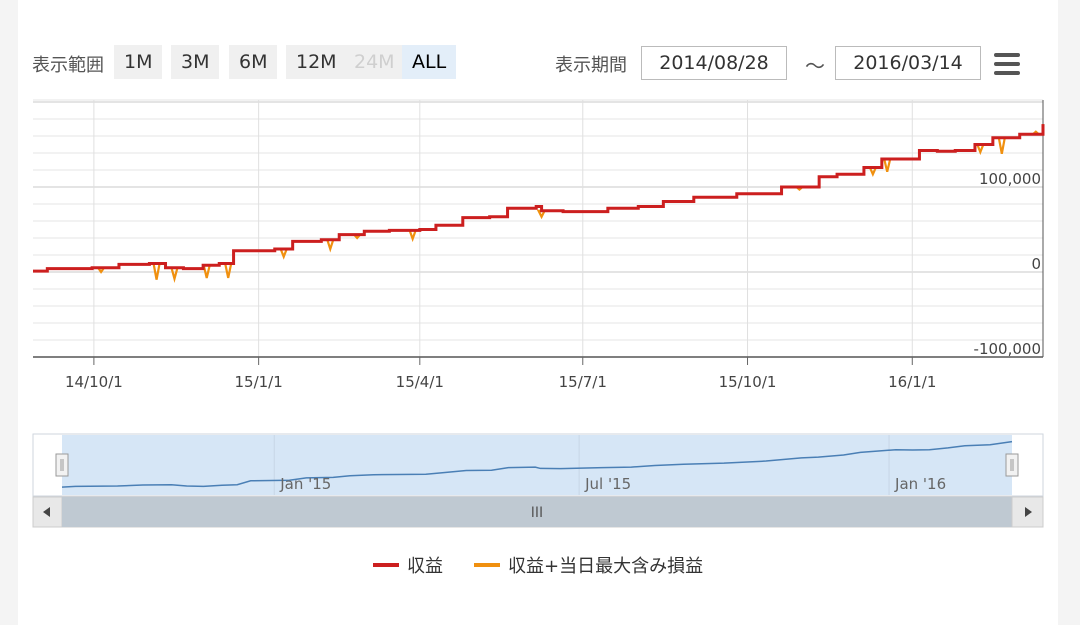 The image size is (1080, 625). What do you see at coordinates (605, 565) in the screenshot?
I see `legend-unrealized-label: 収益+当日最大含み損益` at bounding box center [605, 565].